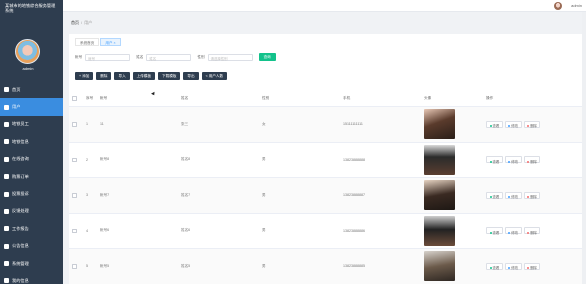 Image resolution: width=586 pixels, height=284 pixels. Describe the element at coordinates (31, 176) in the screenshot. I see `sidebar-item-order: 购票订单` at that location.